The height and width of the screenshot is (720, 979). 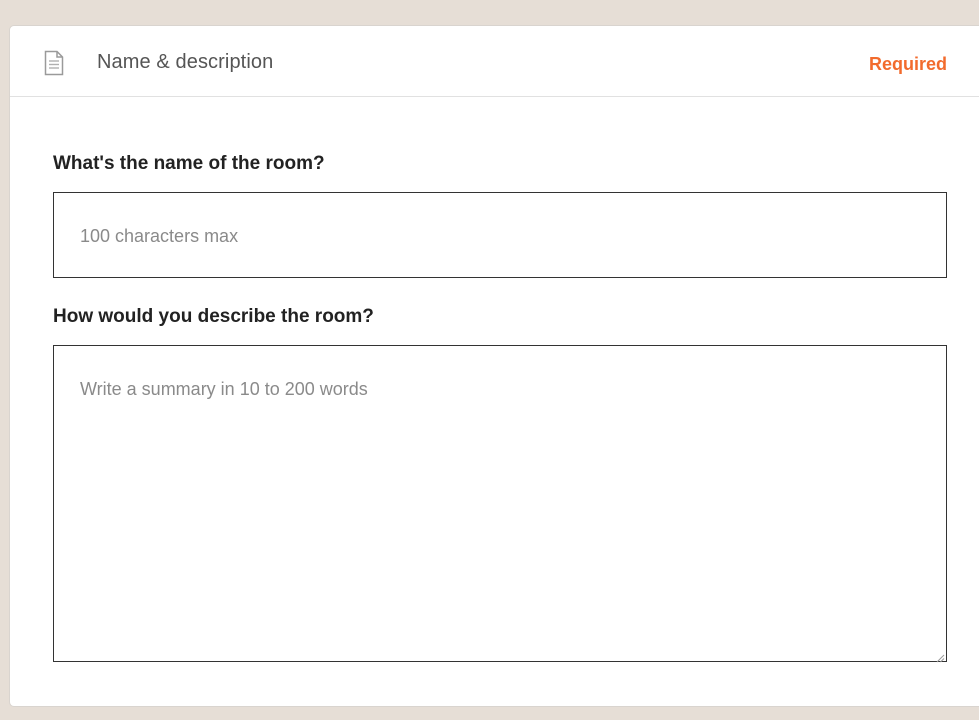 I want to click on resize-handle-icon, so click(x=940, y=656).